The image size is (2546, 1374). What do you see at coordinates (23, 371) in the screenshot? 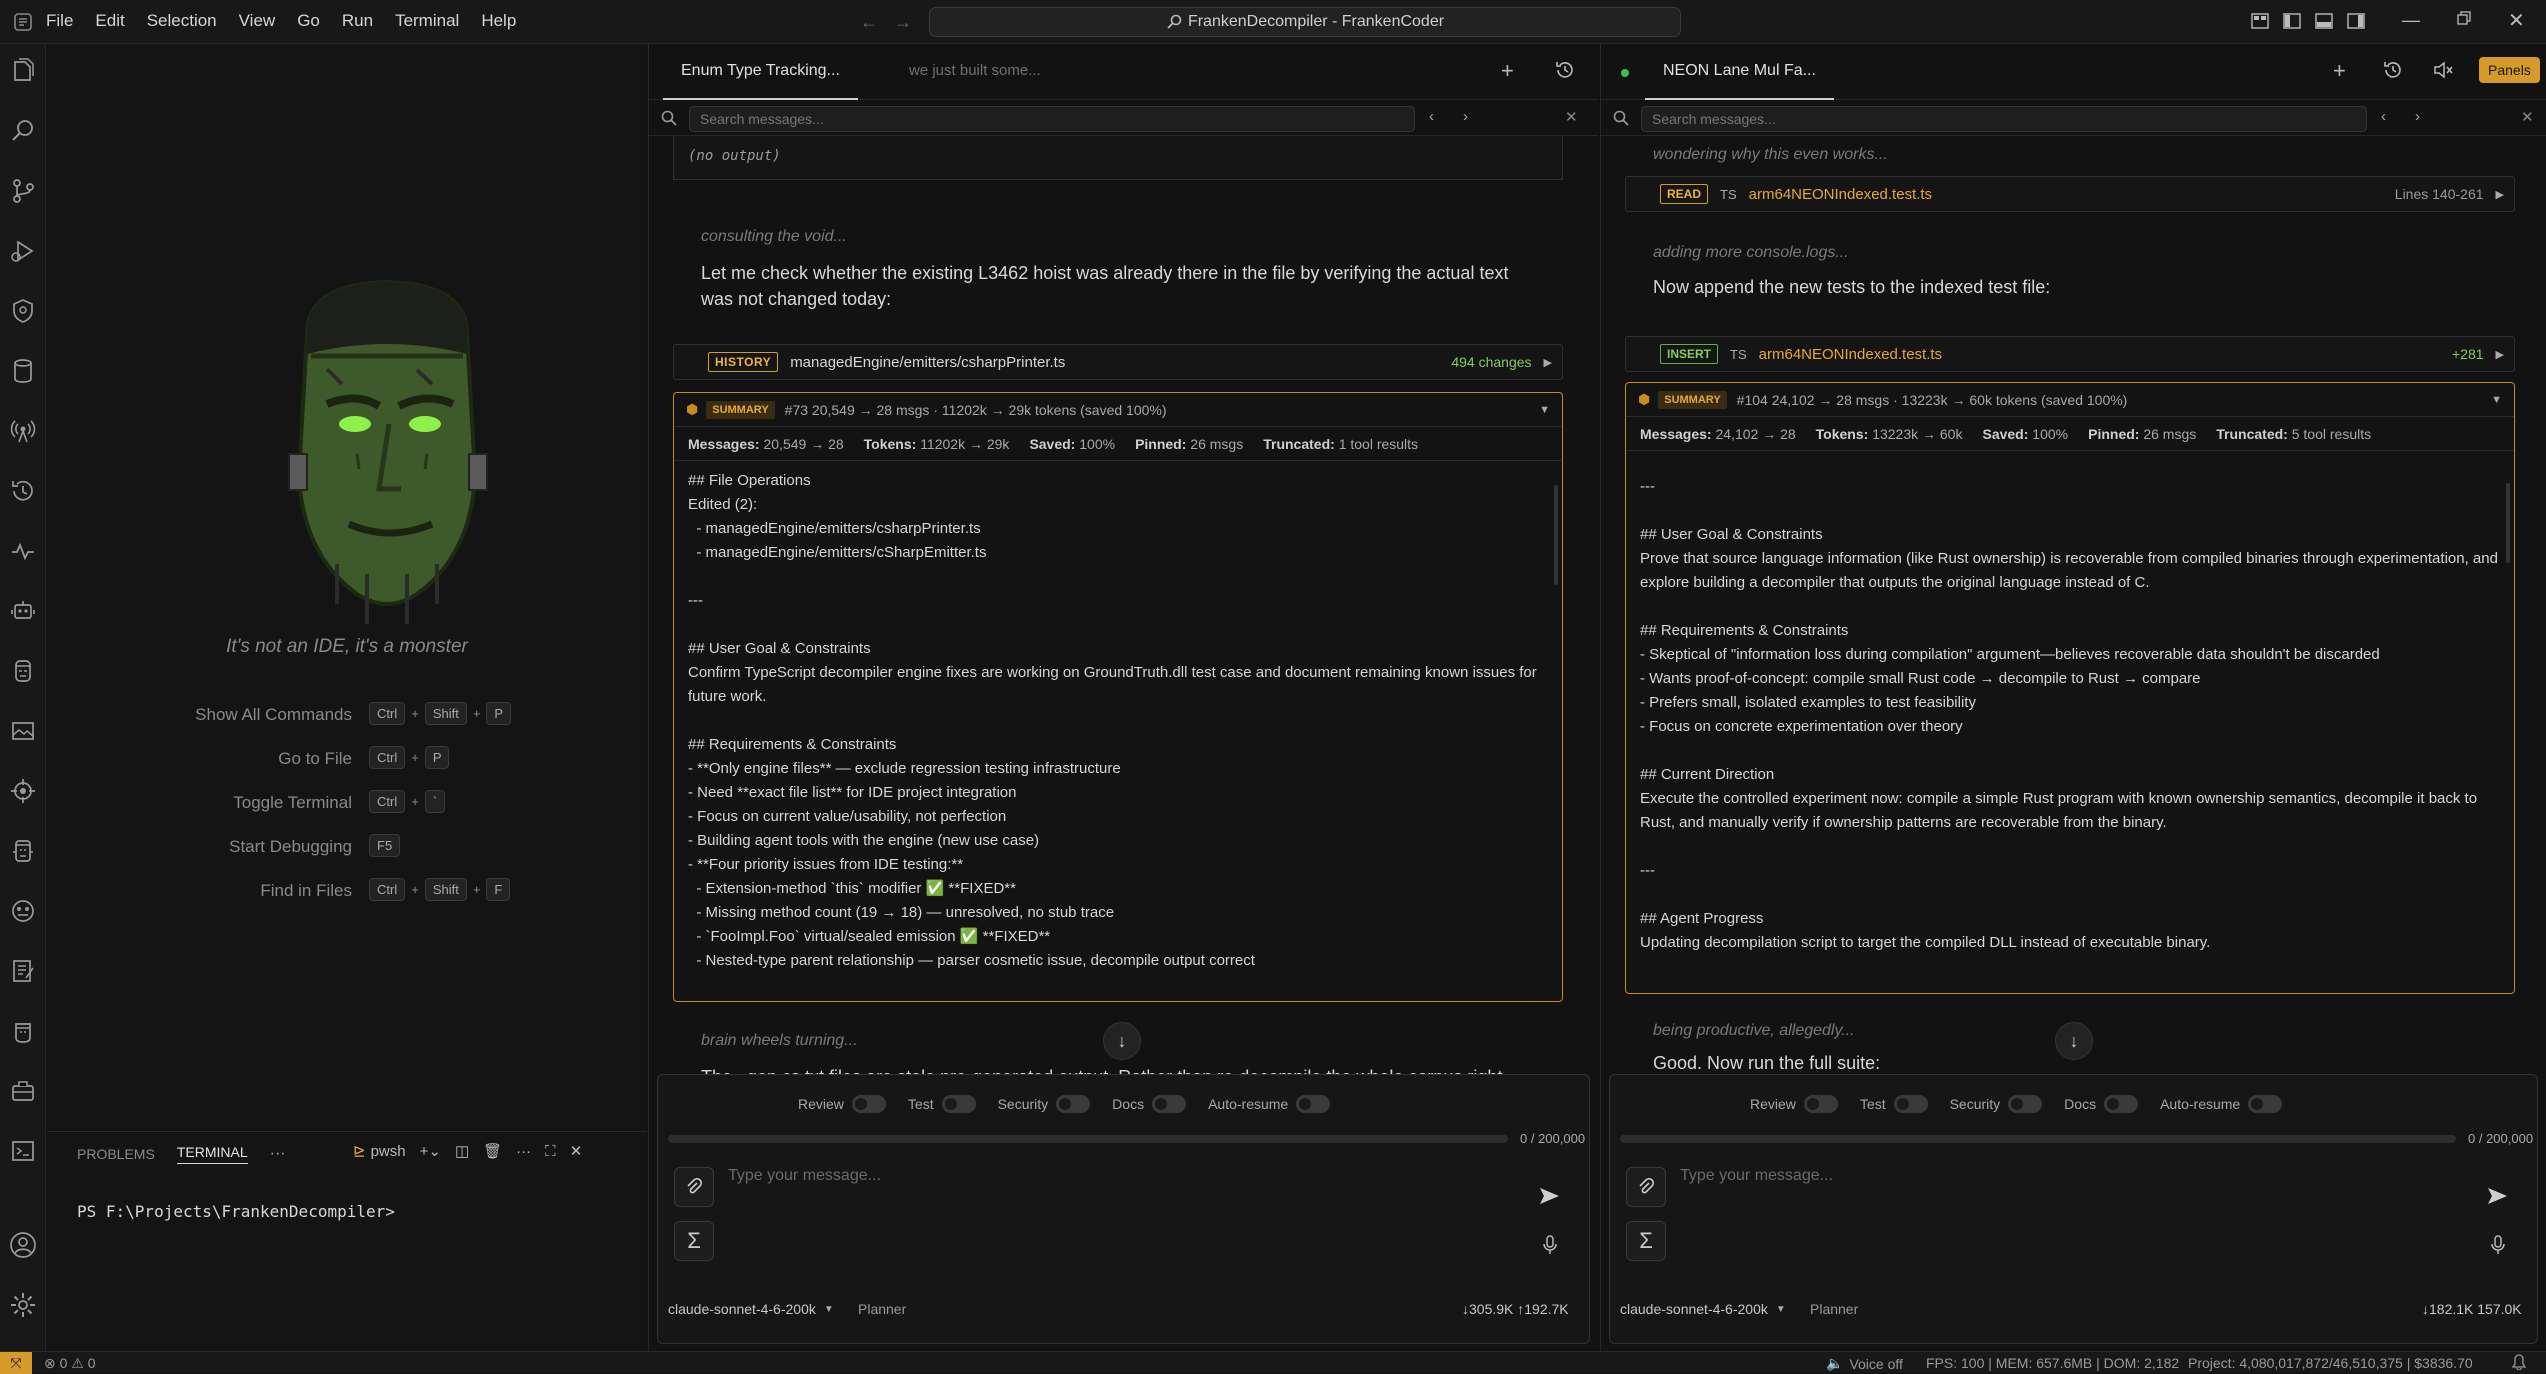
I see `database-icon` at bounding box center [23, 371].